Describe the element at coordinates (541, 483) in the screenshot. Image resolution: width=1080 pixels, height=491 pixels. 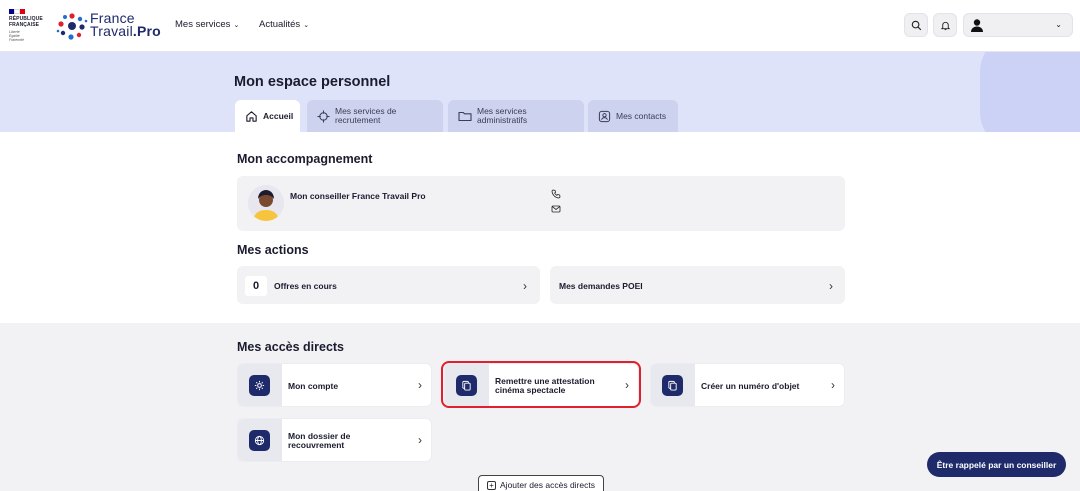
I see `add-direct-access-button: + Ajouter des accès directs` at that location.